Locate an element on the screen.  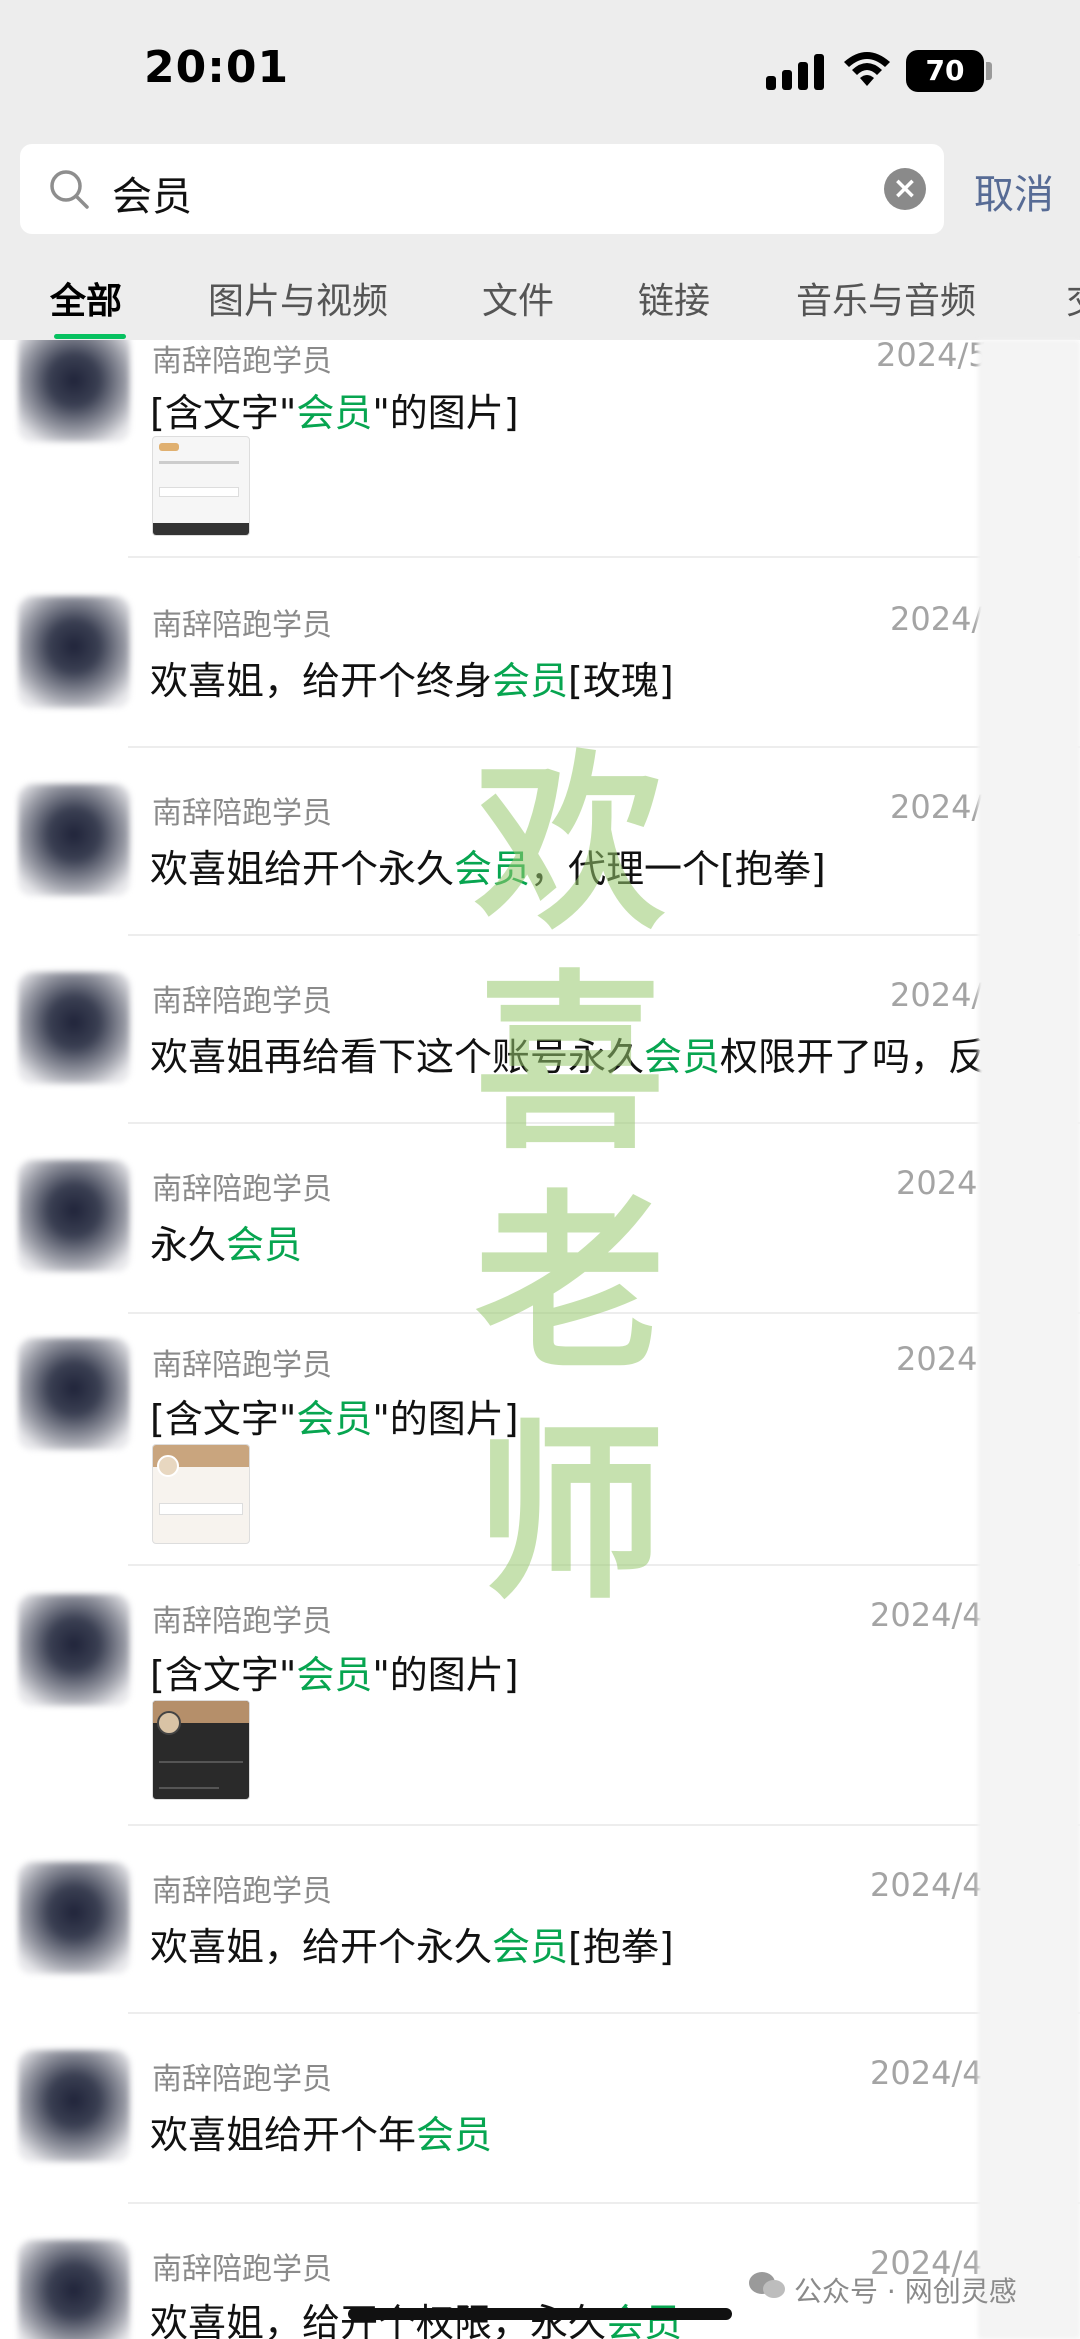
search-icon is located at coordinates (69, 189).